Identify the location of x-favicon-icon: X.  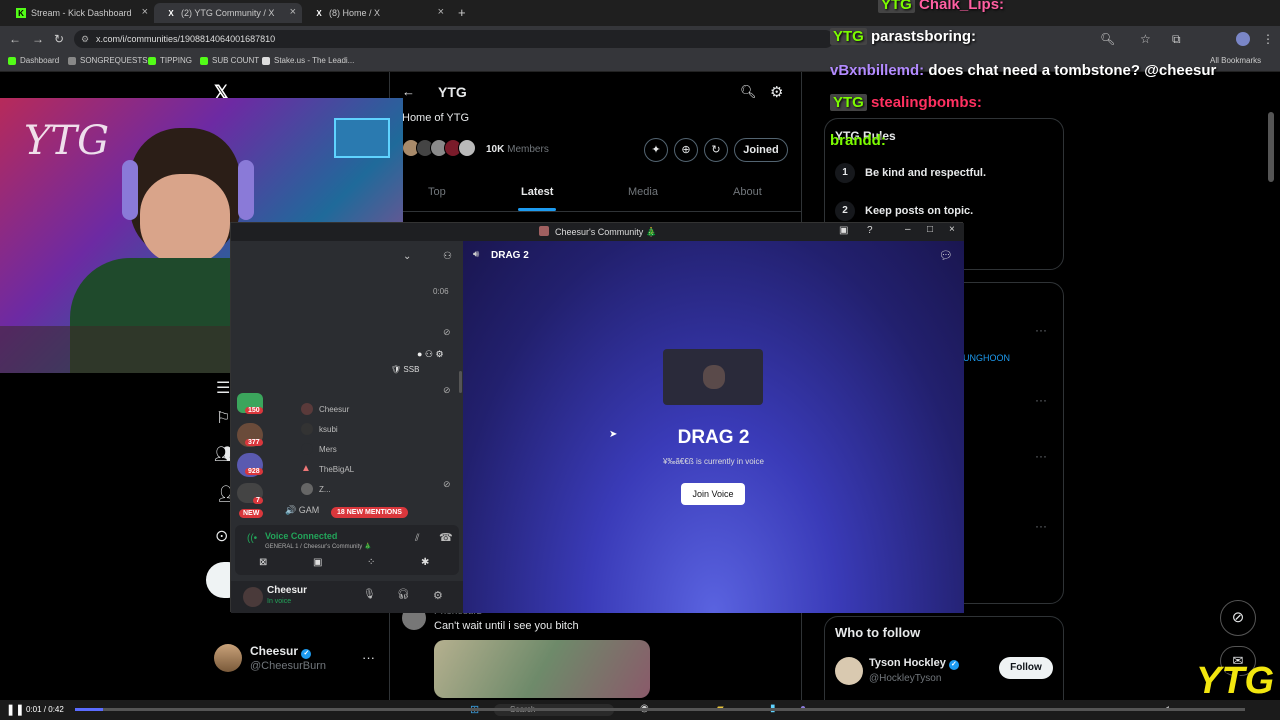
(319, 13).